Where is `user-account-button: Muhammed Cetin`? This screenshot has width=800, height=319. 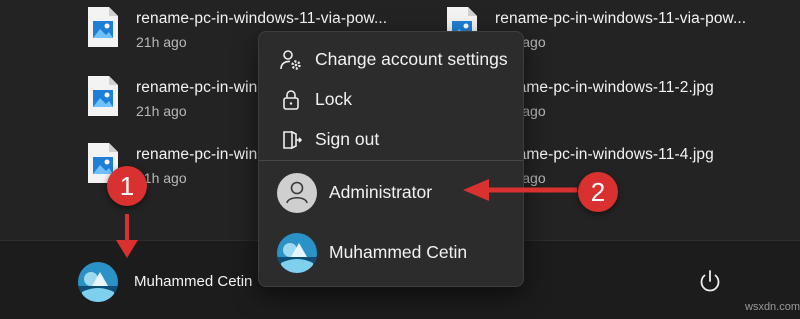 user-account-button: Muhammed Cetin is located at coordinates (174, 282).